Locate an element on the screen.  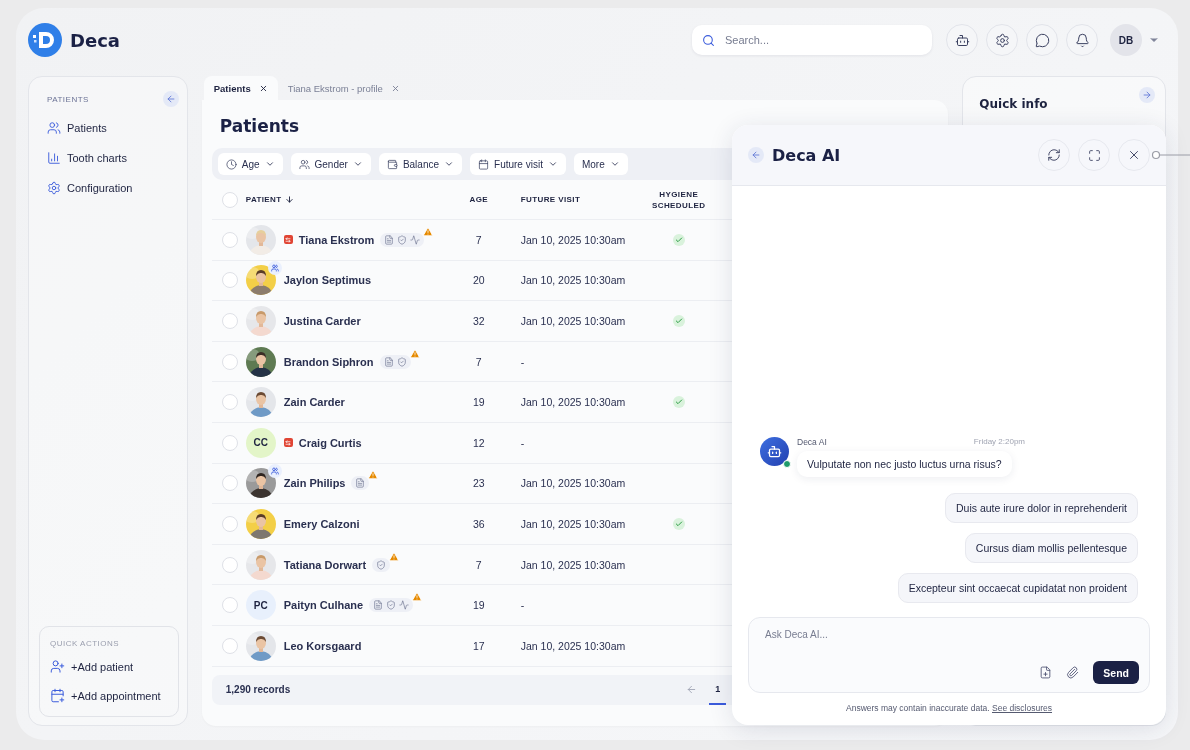
tab: Tiana Ekstrom - profile is located at coordinates (343, 88).